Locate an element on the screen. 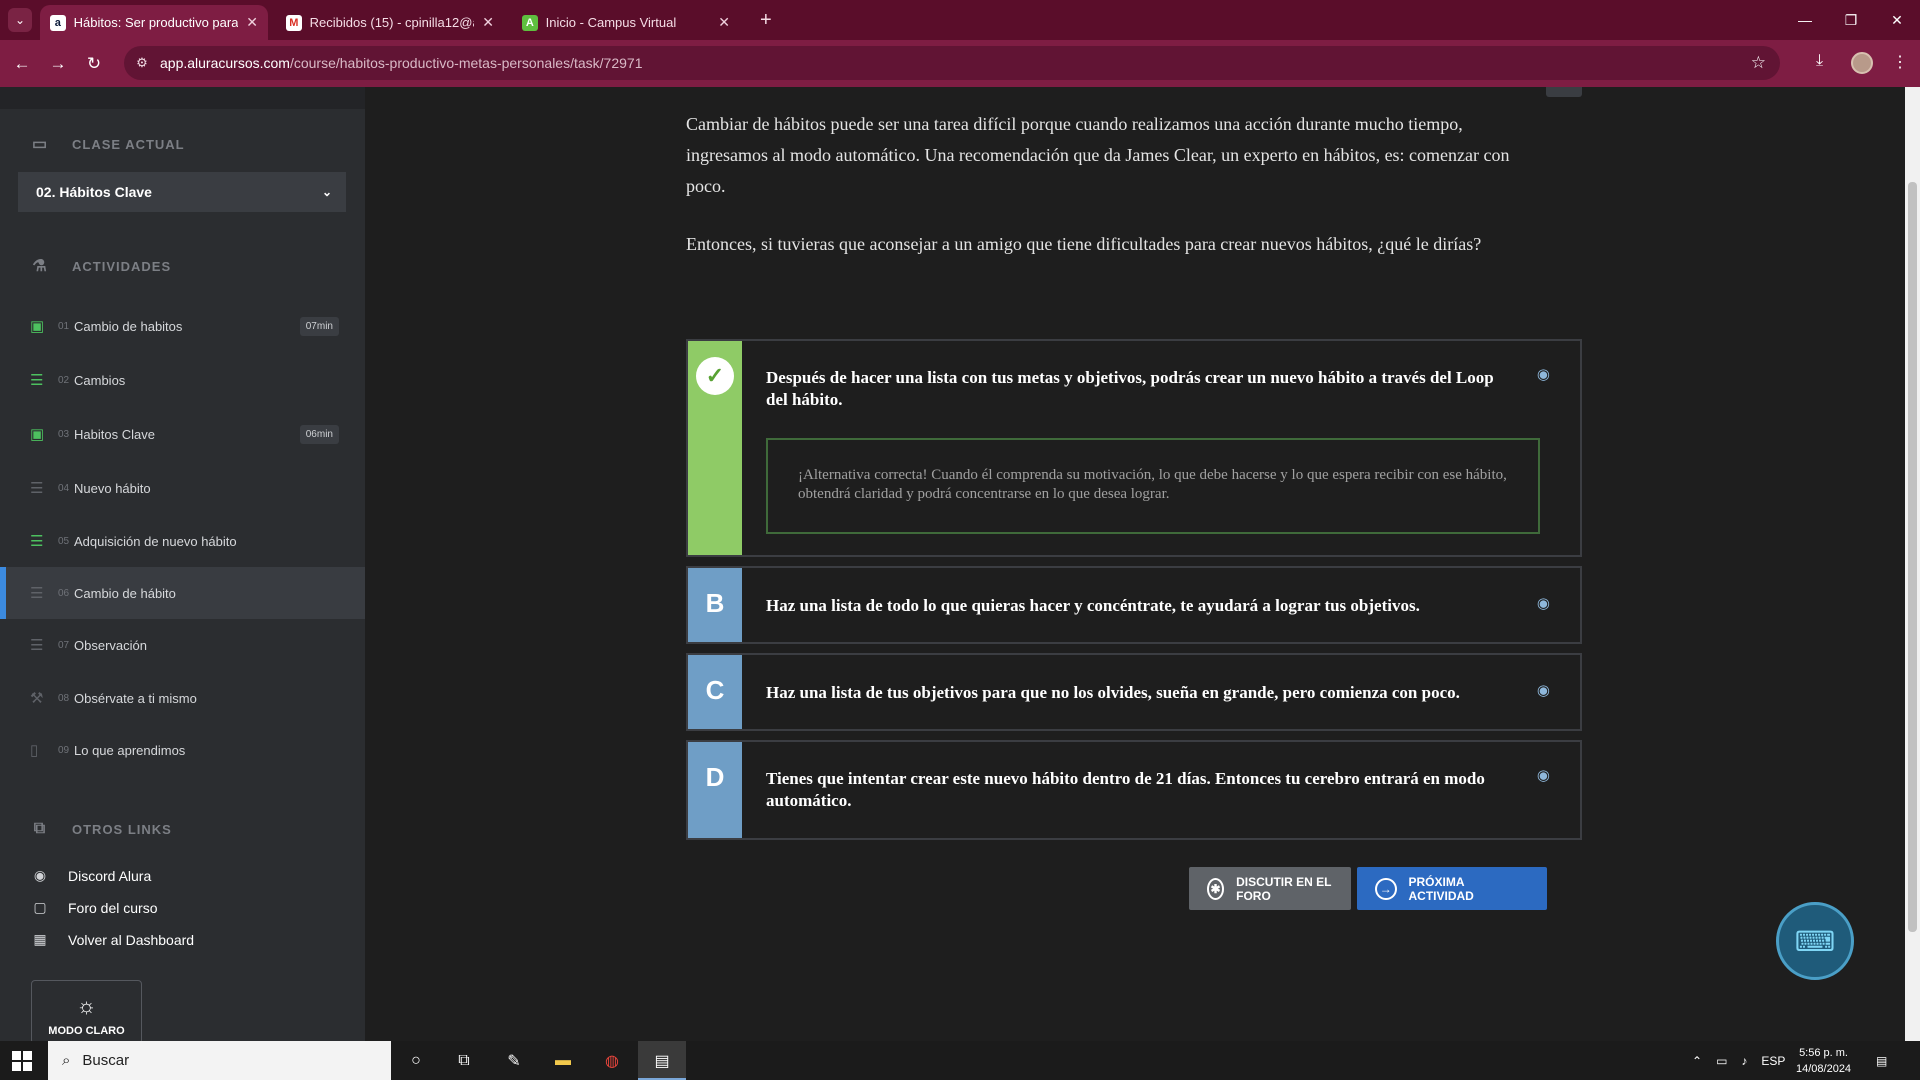 This screenshot has width=1920, height=1080. active-app-button: ▤ is located at coordinates (662, 1060).